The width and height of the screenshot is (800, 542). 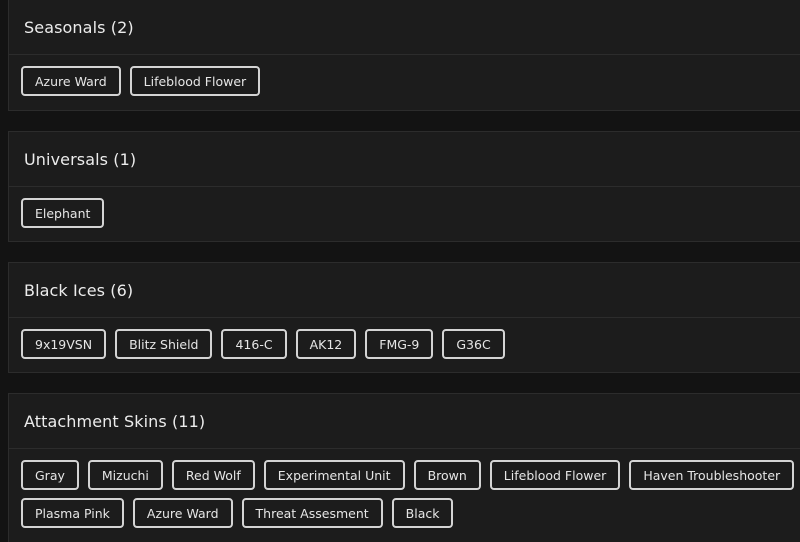 I want to click on section-title: Universals (1), so click(x=80, y=159).